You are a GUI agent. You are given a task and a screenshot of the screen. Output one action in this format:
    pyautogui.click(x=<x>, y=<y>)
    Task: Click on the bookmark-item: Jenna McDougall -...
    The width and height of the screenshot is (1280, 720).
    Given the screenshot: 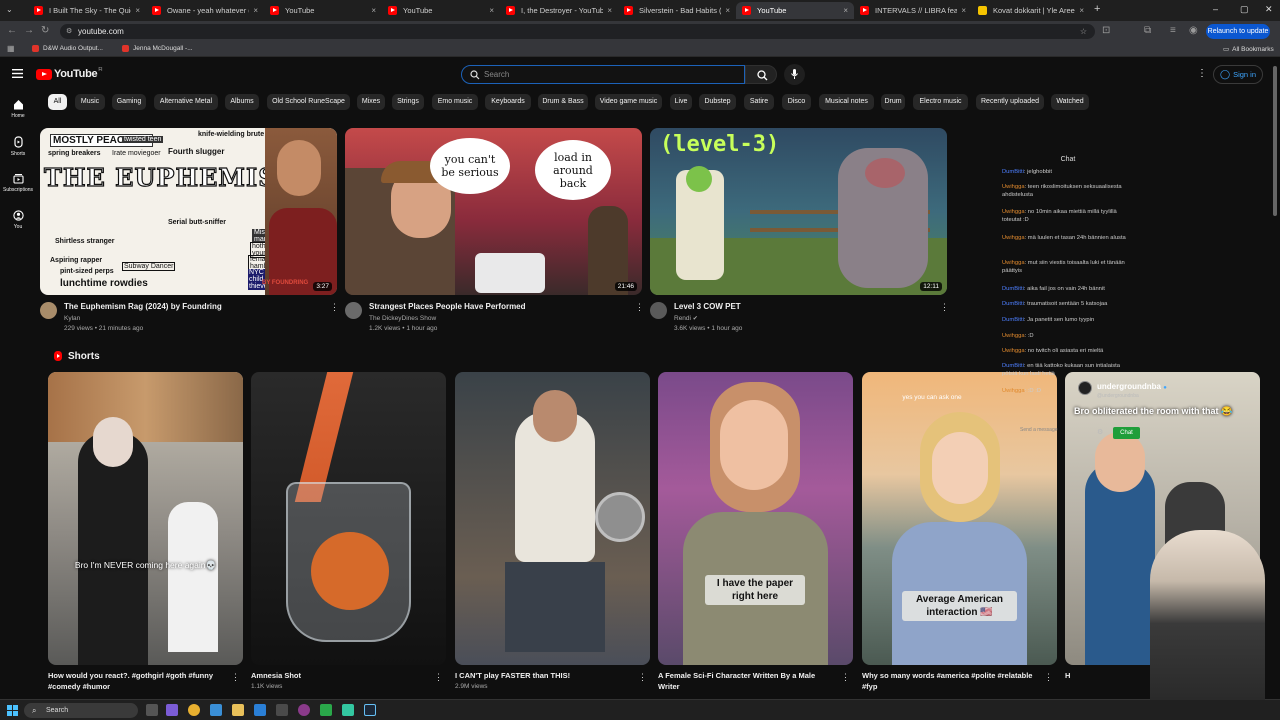 What is the action you would take?
    pyautogui.click(x=157, y=48)
    